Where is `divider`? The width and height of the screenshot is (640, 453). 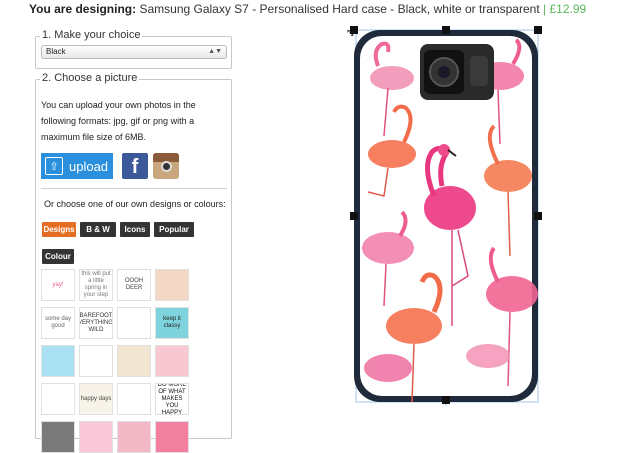 divider is located at coordinates (134, 188).